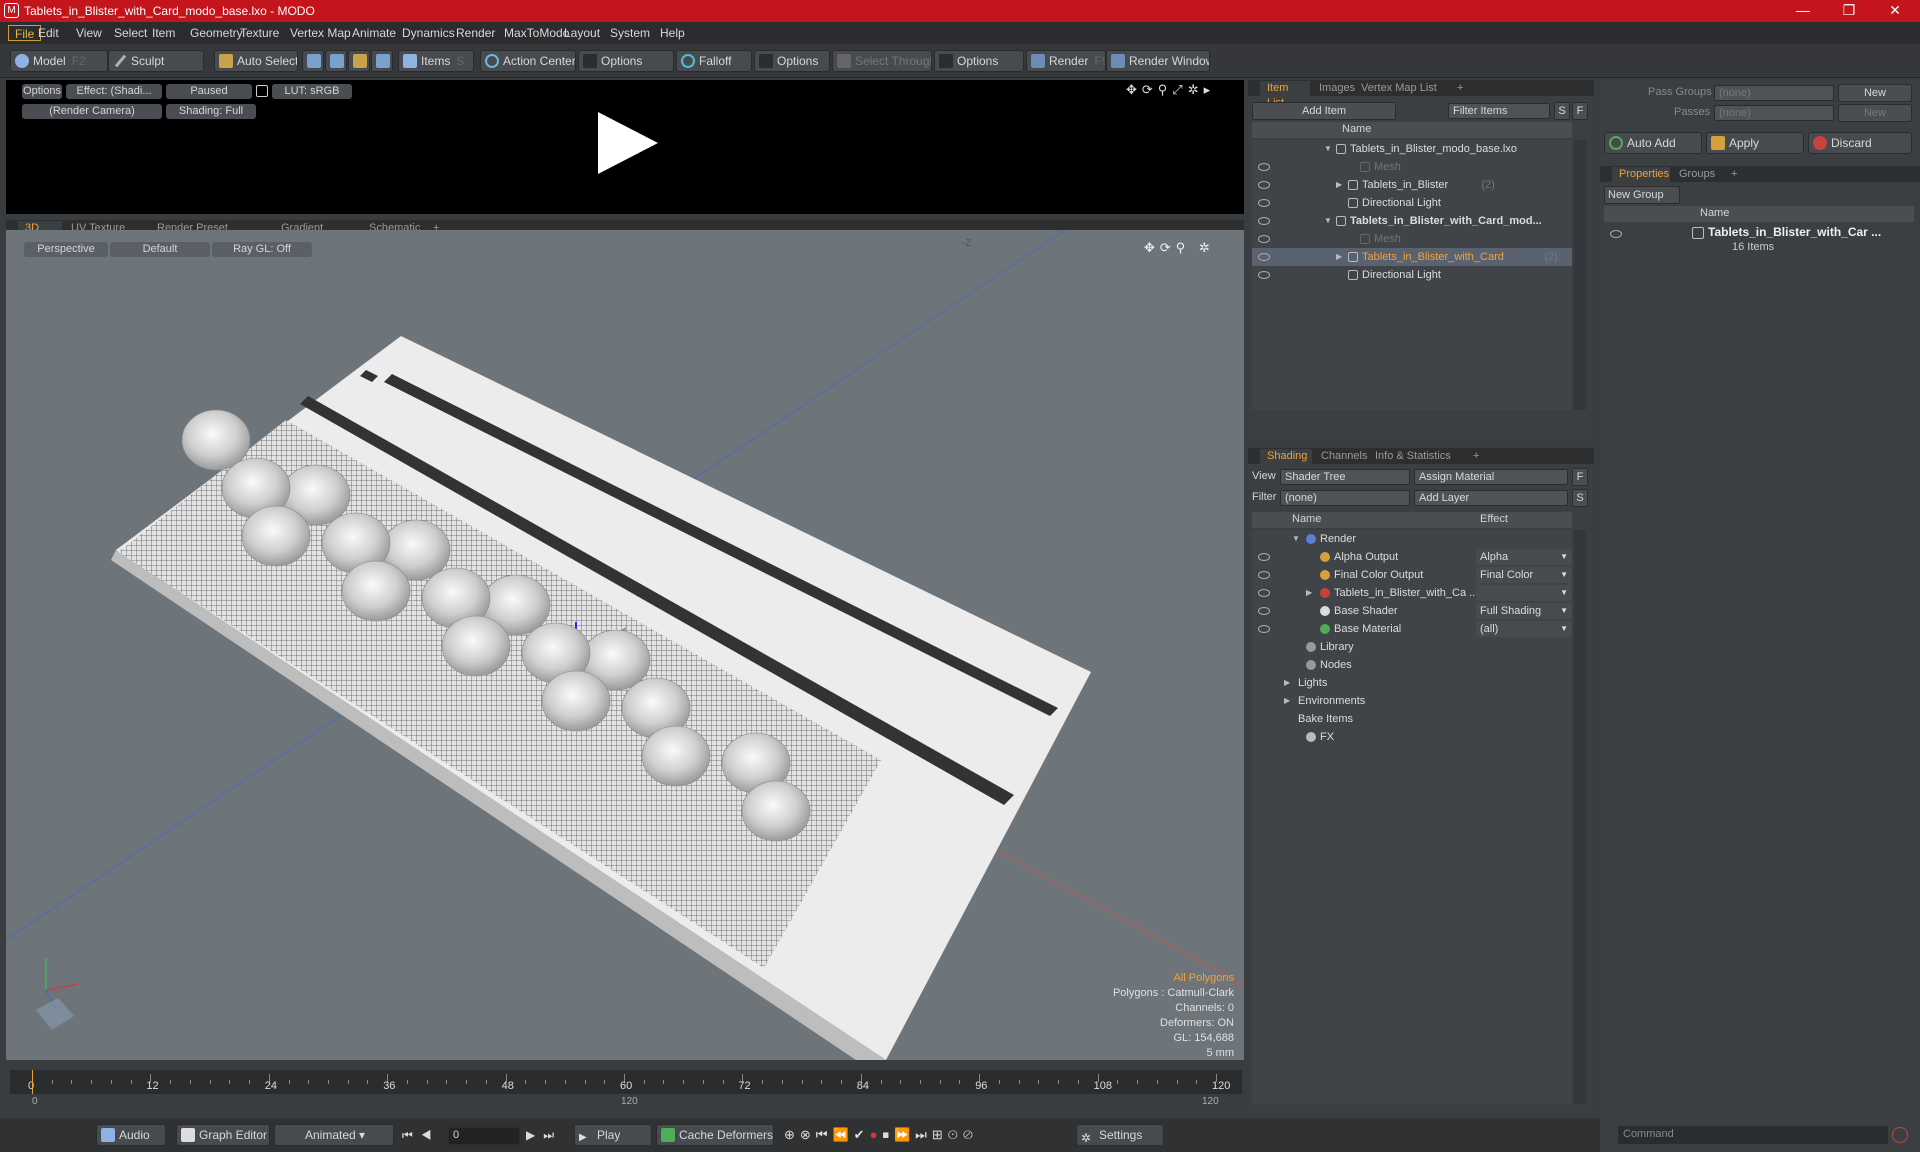 This screenshot has height=1152, width=1920. I want to click on key-tools-icons: ⊕⊗⏮⏪✔●⏹⏩⏭⊞⊙⊘, so click(881, 1135).